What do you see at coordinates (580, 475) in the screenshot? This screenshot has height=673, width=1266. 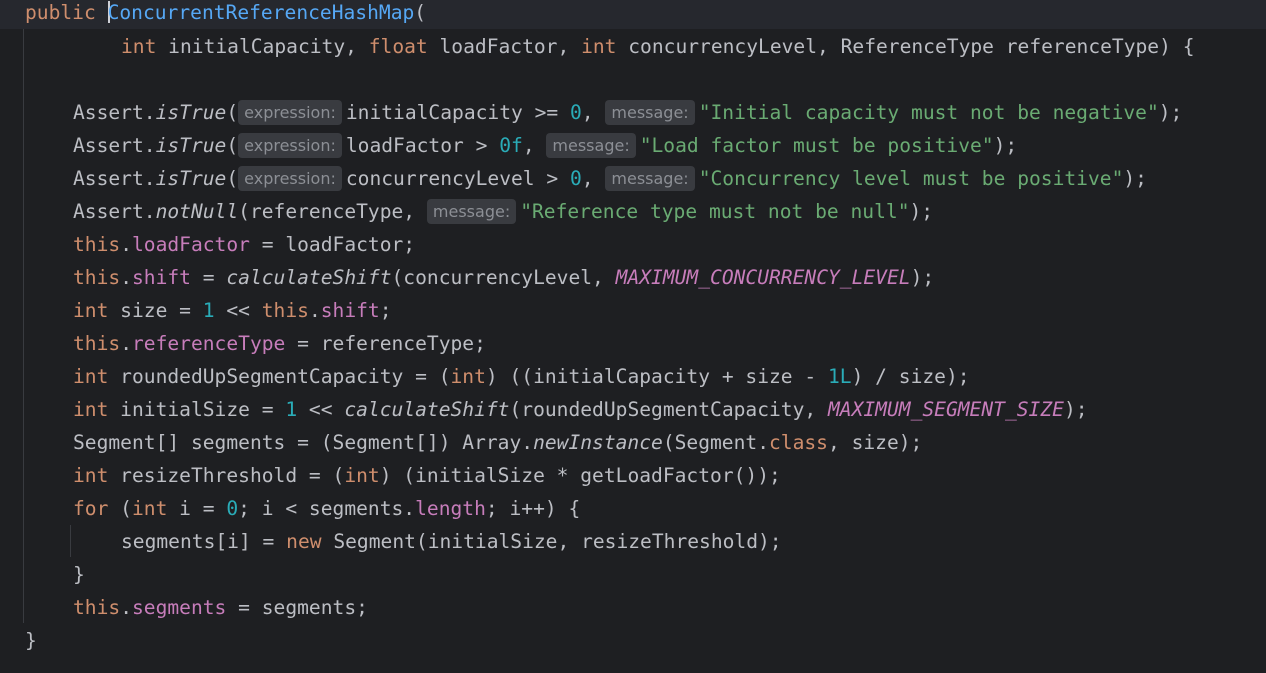 I see `code-text: ) (initialSize * getLoadFactor());` at bounding box center [580, 475].